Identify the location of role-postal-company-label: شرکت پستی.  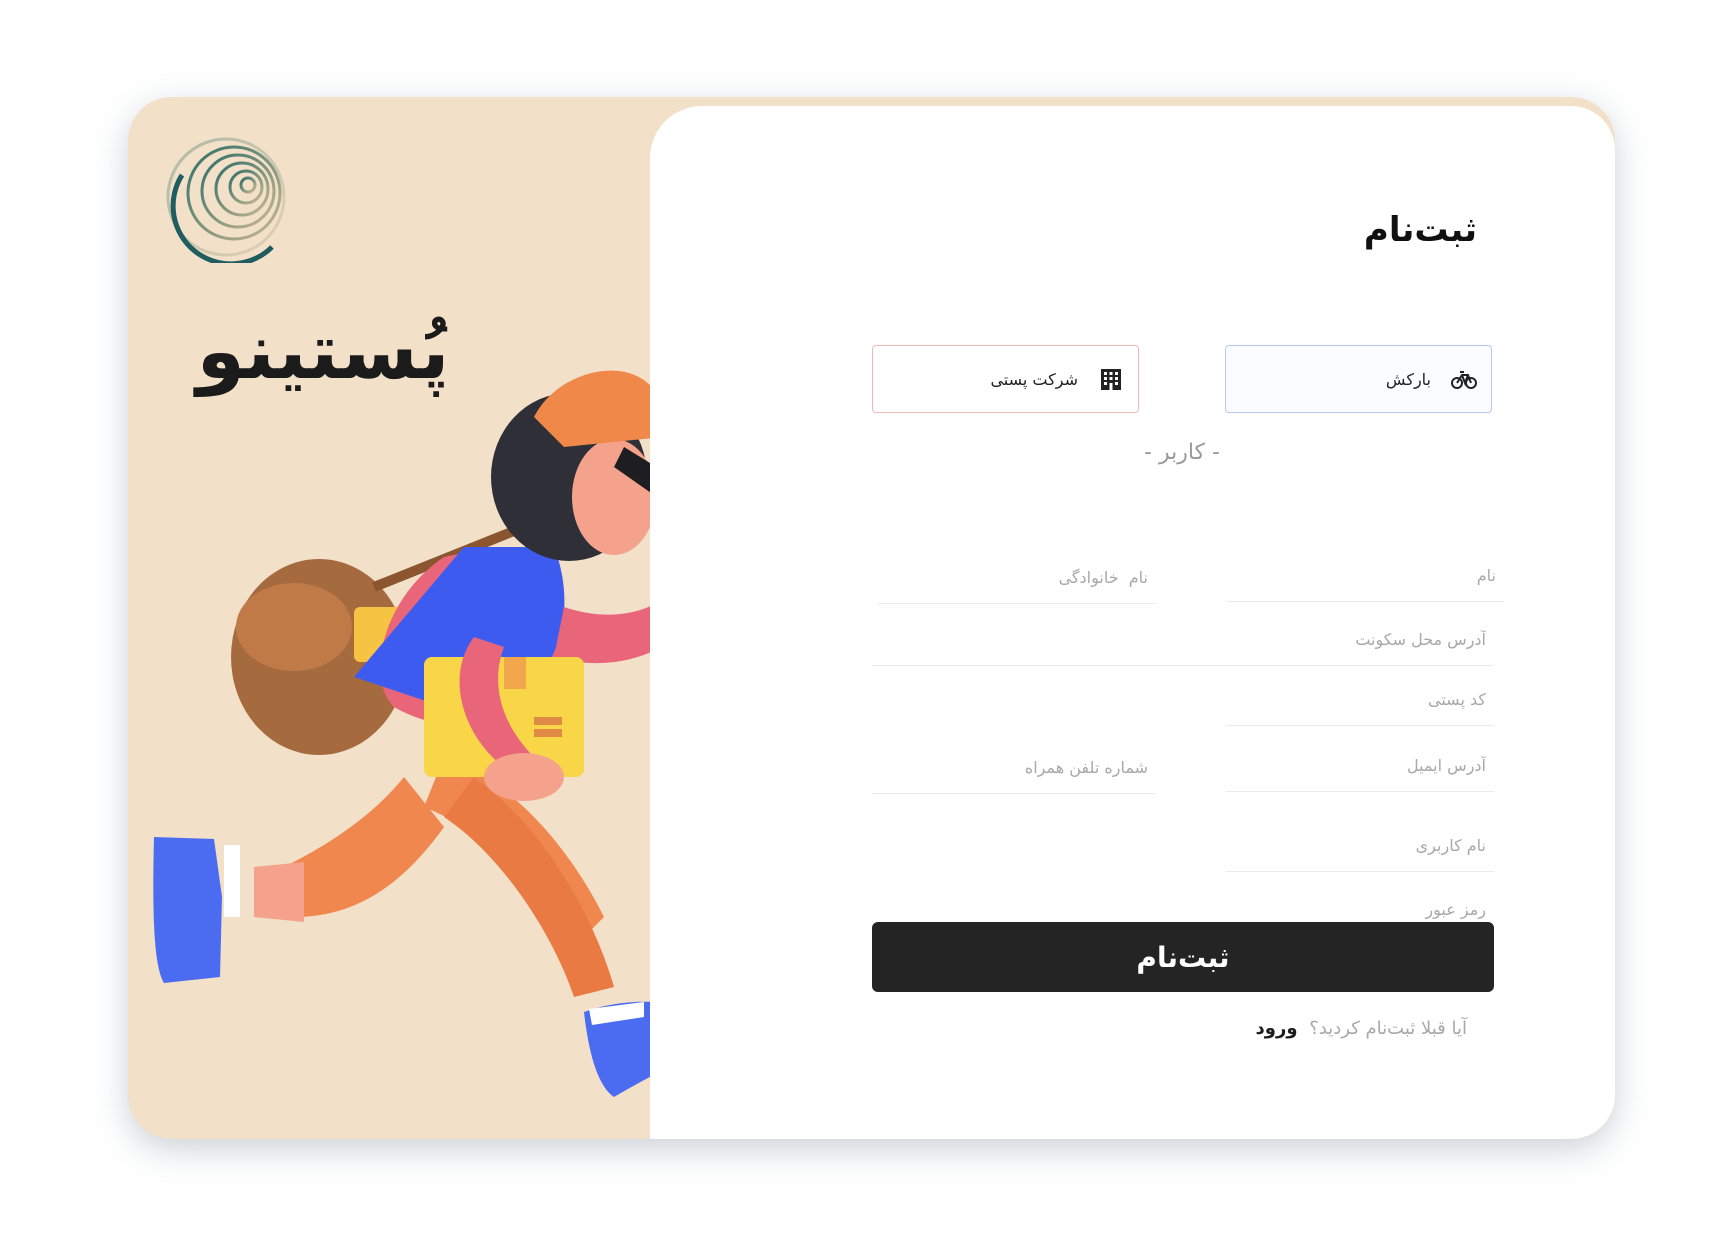
(1034, 379).